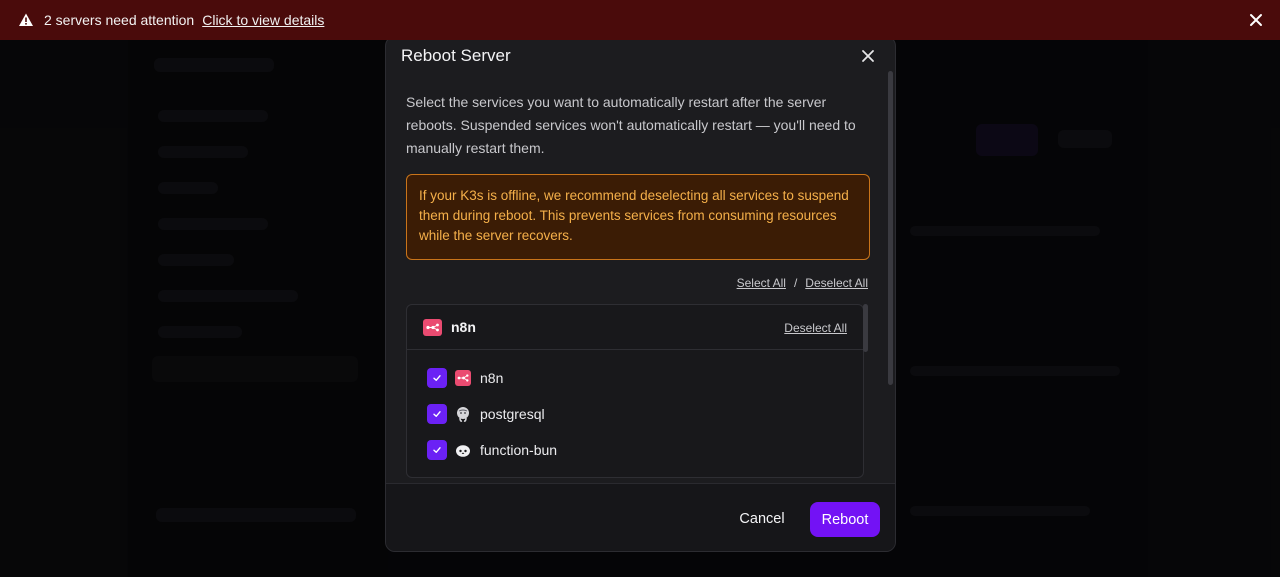 This screenshot has height=577, width=1280. I want to click on service-group-name: n8n, so click(463, 327).